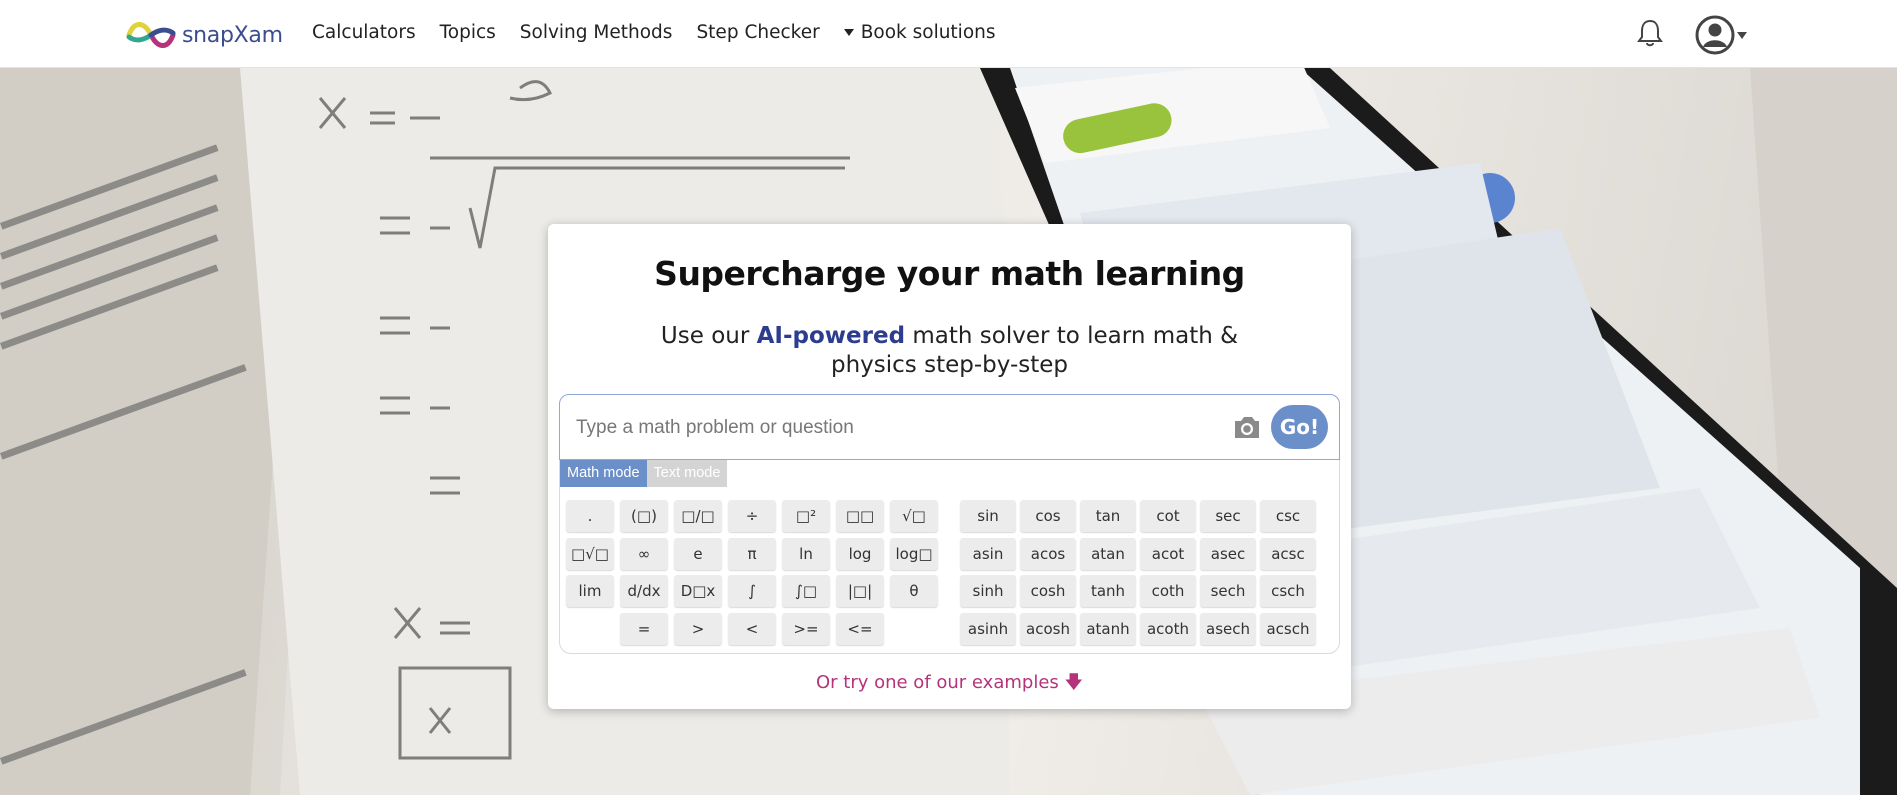 The image size is (1897, 795). I want to click on key-button: (□), so click(644, 516).